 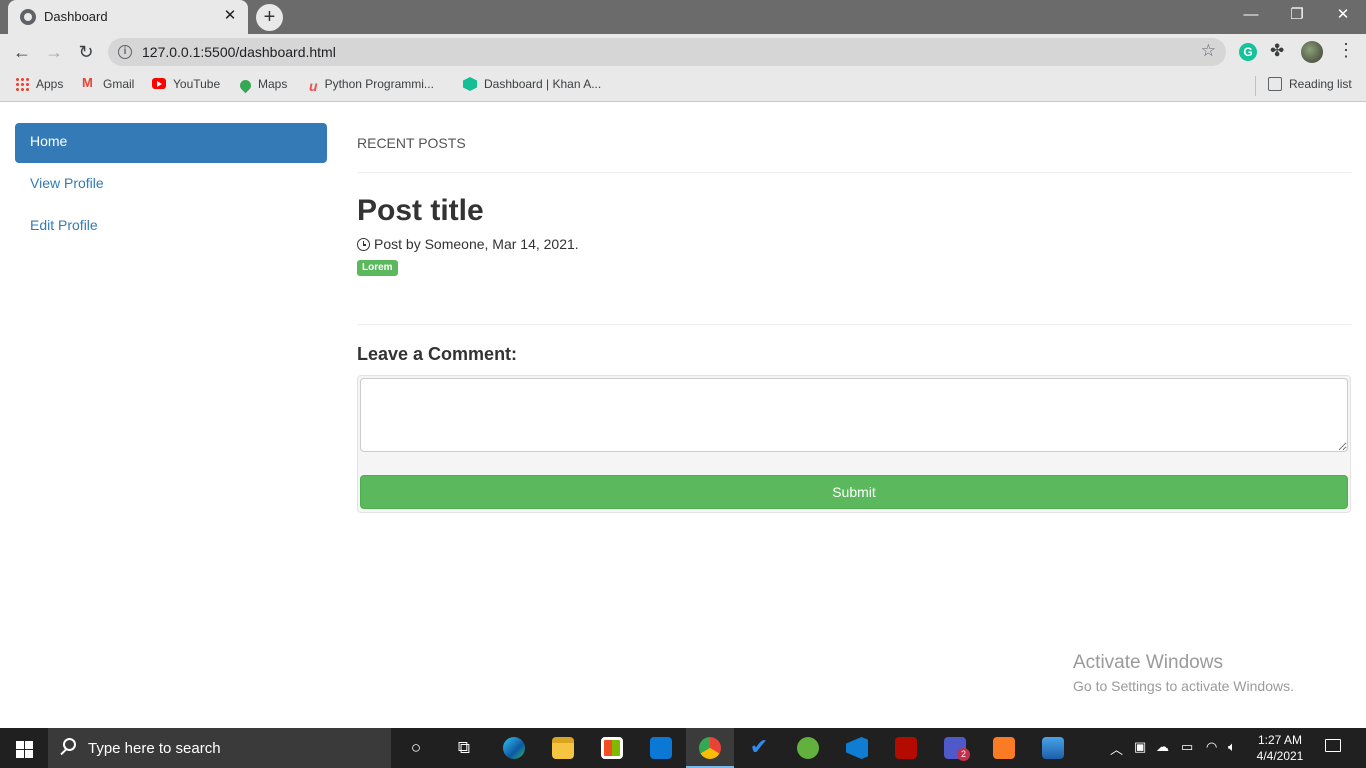 I want to click on clock-time: 1:27 AM, so click(x=1280, y=740).